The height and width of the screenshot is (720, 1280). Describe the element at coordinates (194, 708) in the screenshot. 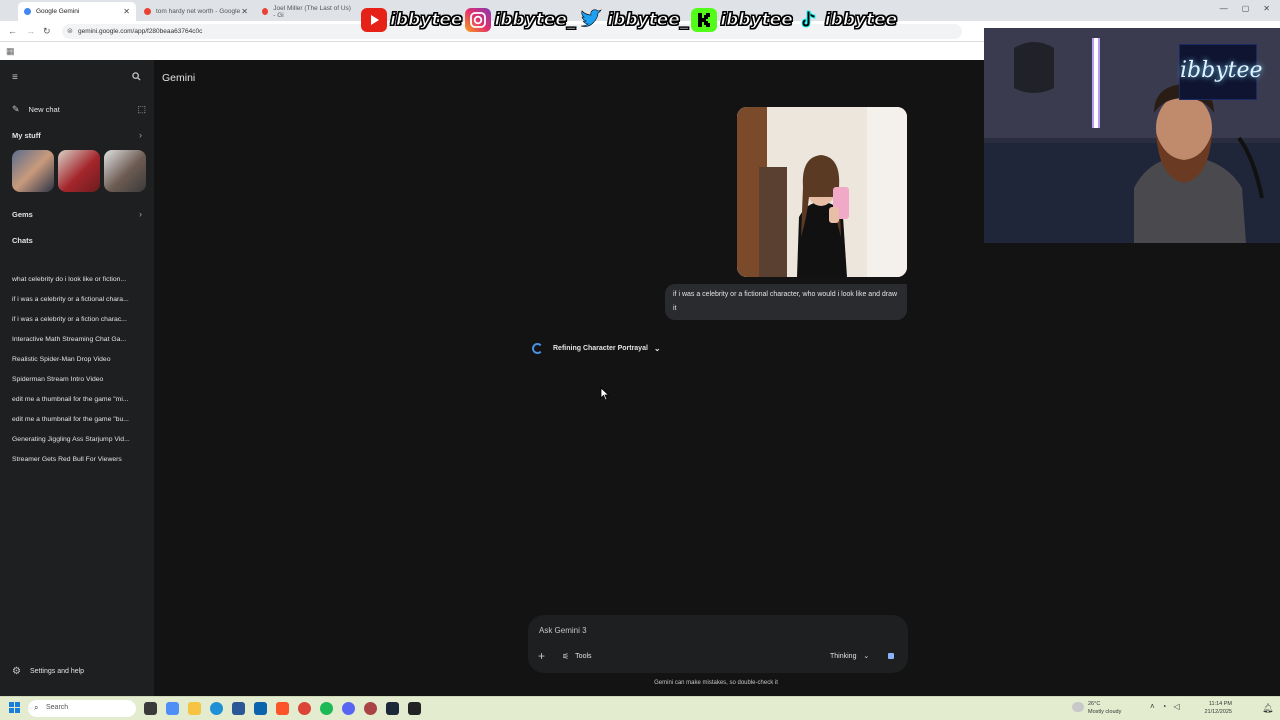

I see `file-explorer-icon` at that location.